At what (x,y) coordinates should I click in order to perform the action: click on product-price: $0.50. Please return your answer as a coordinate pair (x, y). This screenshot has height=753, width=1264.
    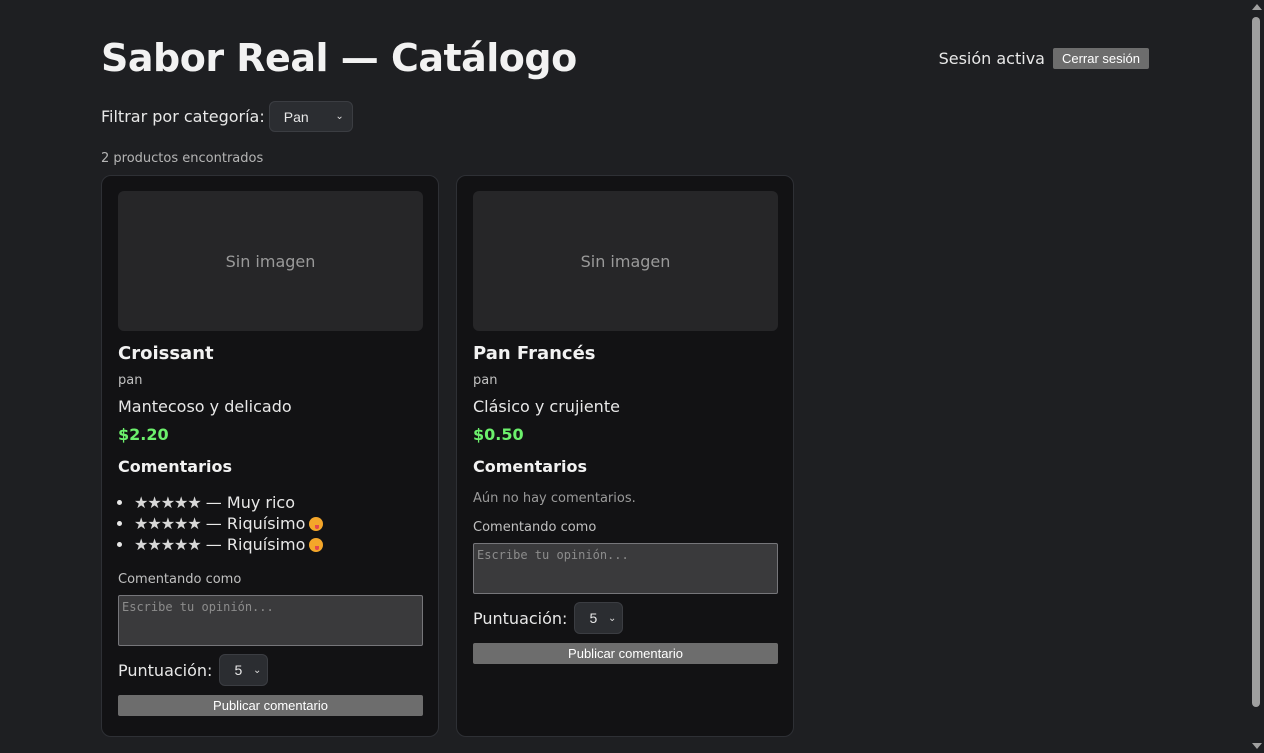
    Looking at the image, I should click on (498, 434).